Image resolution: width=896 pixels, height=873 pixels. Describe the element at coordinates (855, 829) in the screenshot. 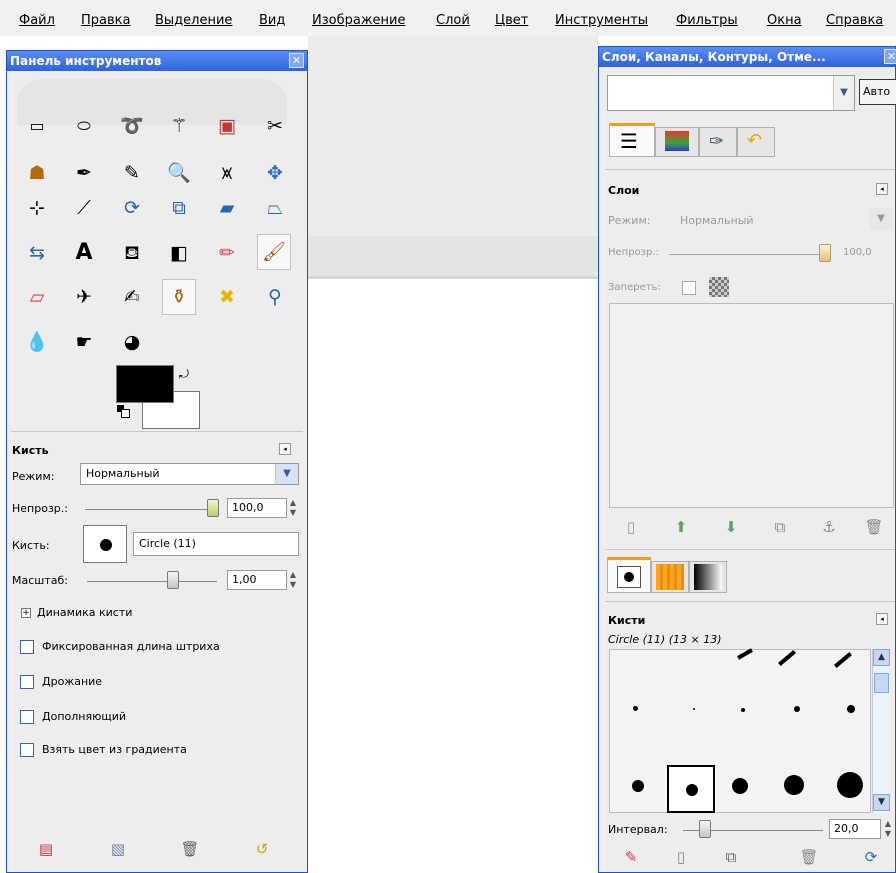

I see `spacing-spin: 20,0` at that location.